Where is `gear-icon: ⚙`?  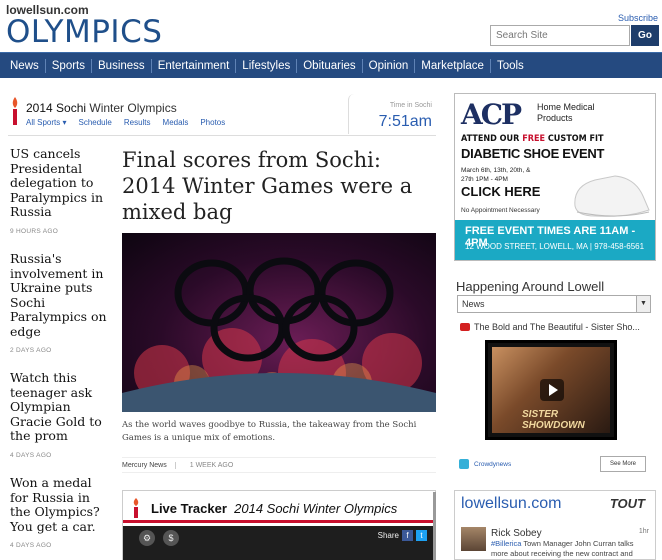
gear-icon: ⚙ is located at coordinates (147, 538).